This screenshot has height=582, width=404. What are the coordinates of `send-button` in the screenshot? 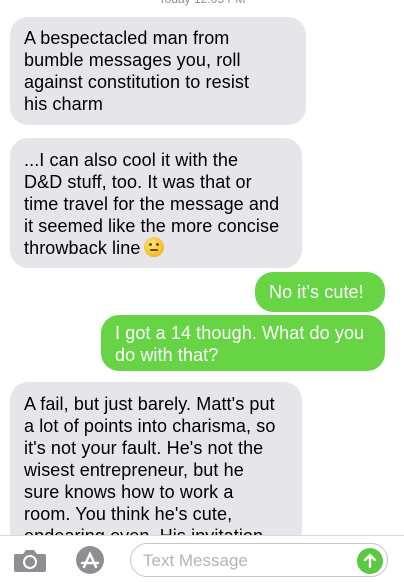 It's located at (370, 561).